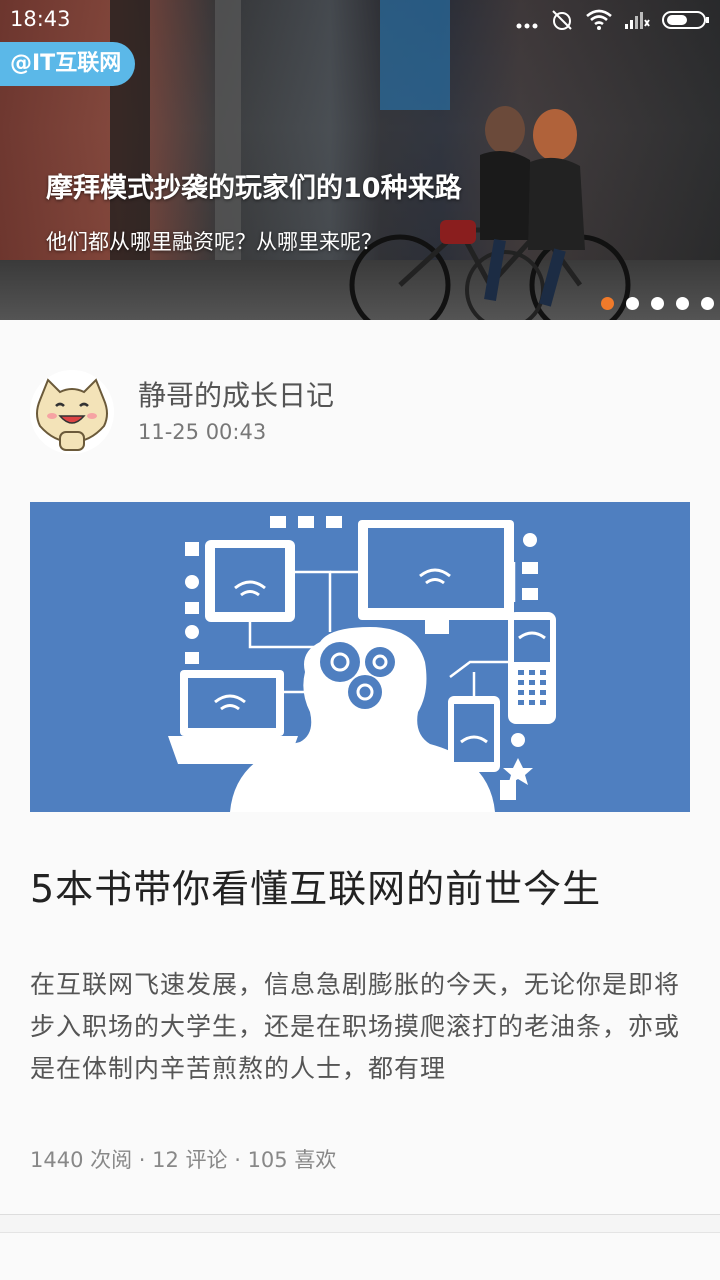 This screenshot has width=720, height=1280. What do you see at coordinates (686, 22) in the screenshot?
I see `battery-icon` at bounding box center [686, 22].